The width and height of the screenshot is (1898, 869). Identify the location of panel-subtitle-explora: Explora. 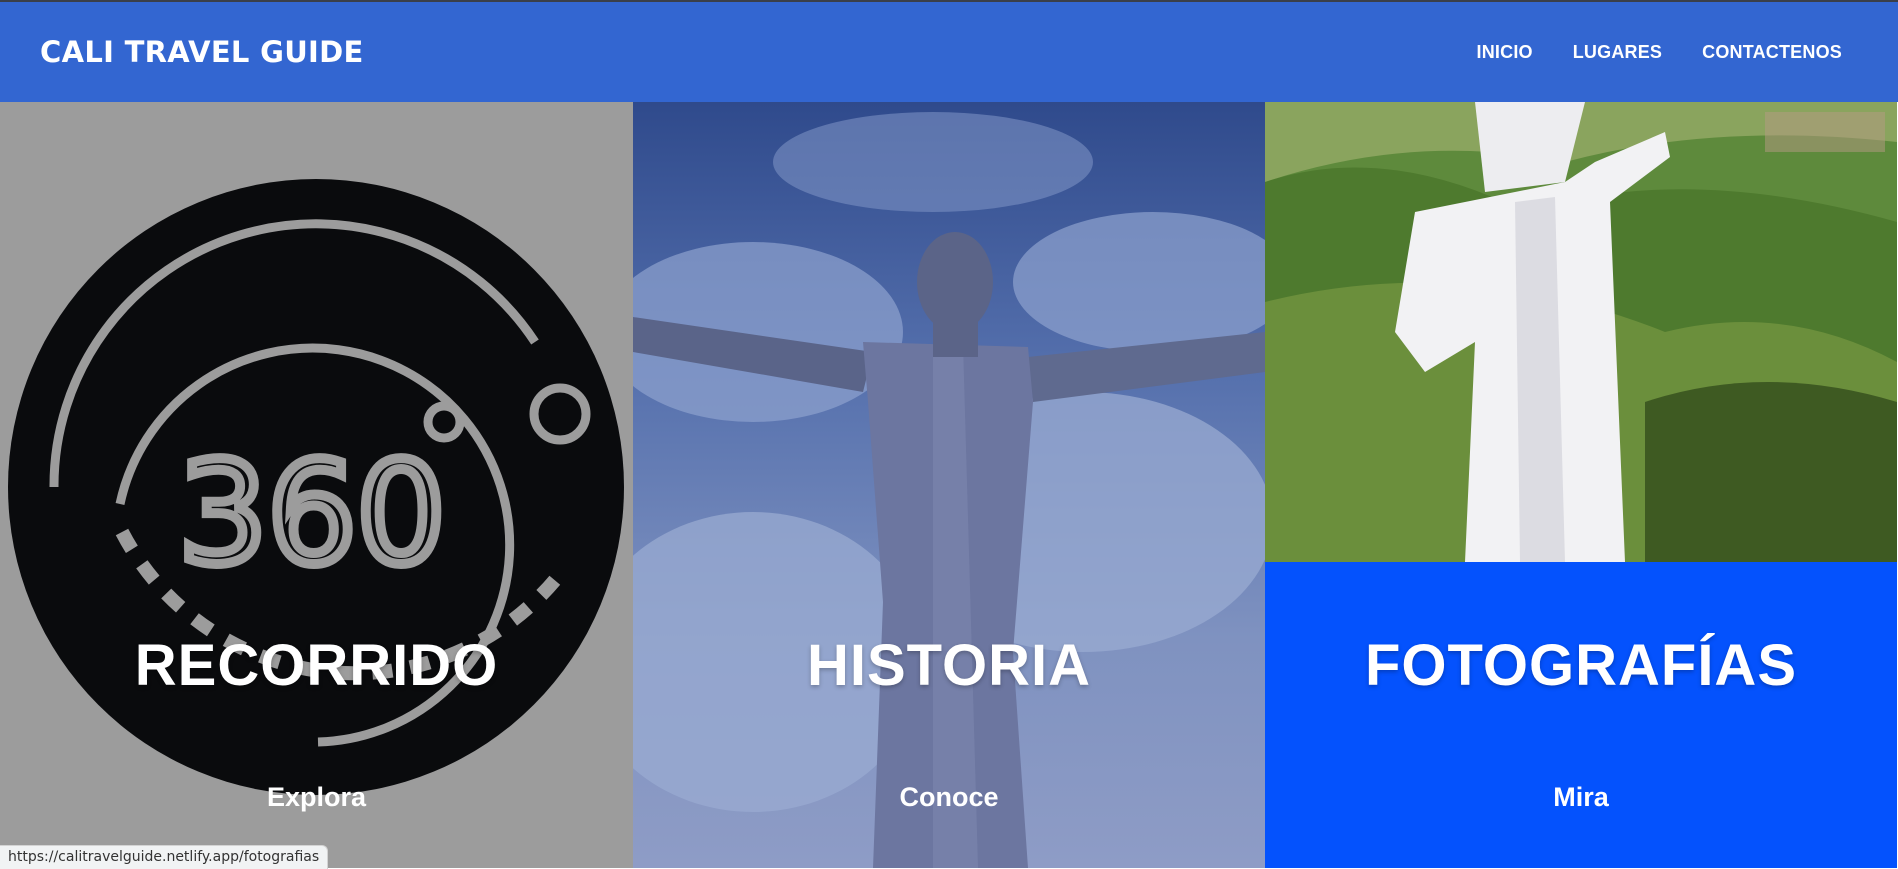
(316, 797).